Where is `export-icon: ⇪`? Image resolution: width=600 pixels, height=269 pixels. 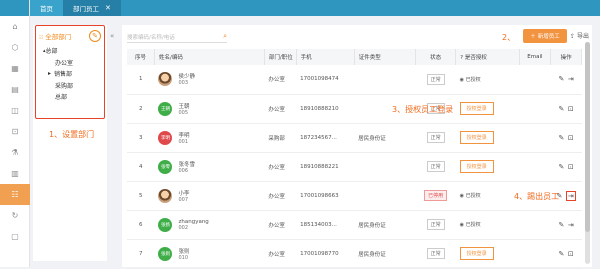 export-icon: ⇪ is located at coordinates (573, 36).